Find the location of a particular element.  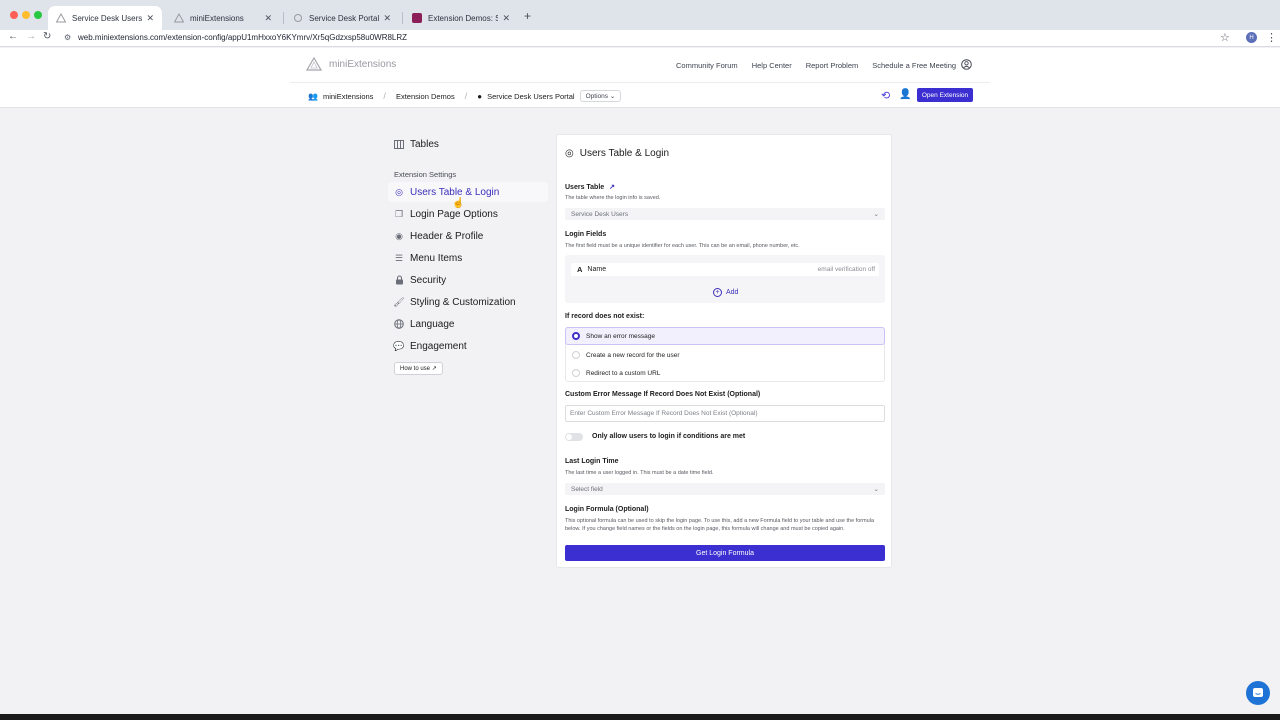

radio-button is located at coordinates (576, 355).